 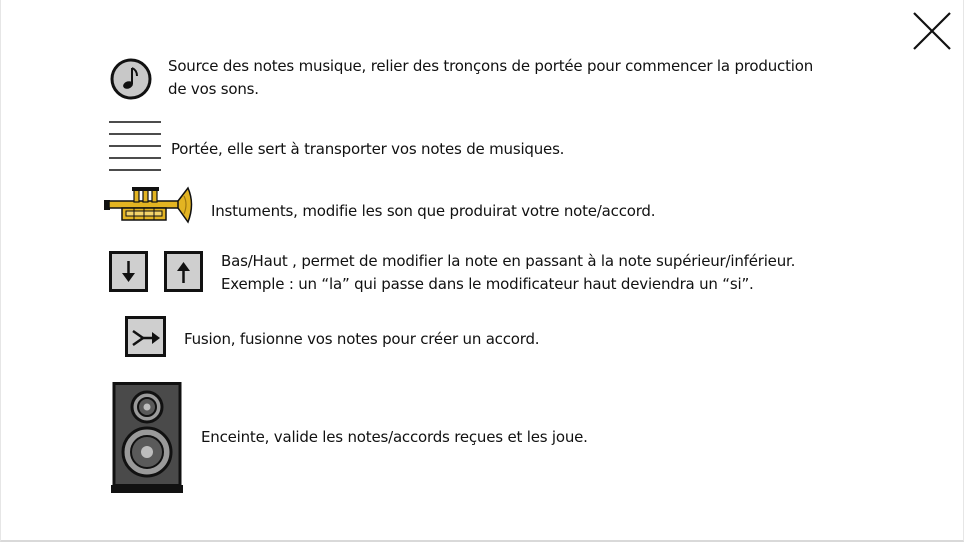 I want to click on close-button, so click(x=932, y=31).